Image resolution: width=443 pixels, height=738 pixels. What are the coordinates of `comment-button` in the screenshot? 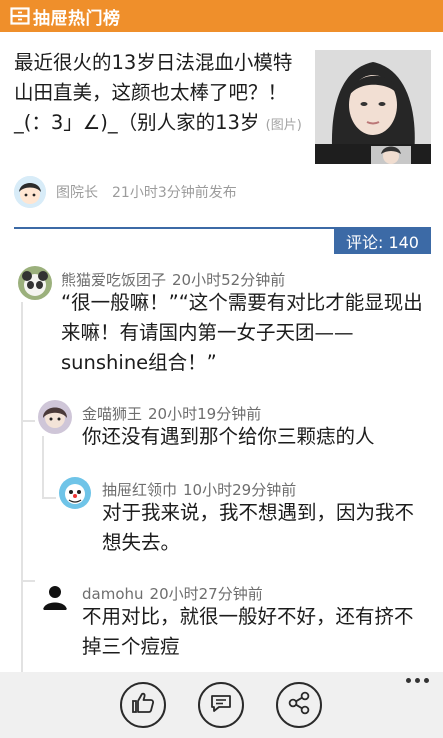 It's located at (221, 705).